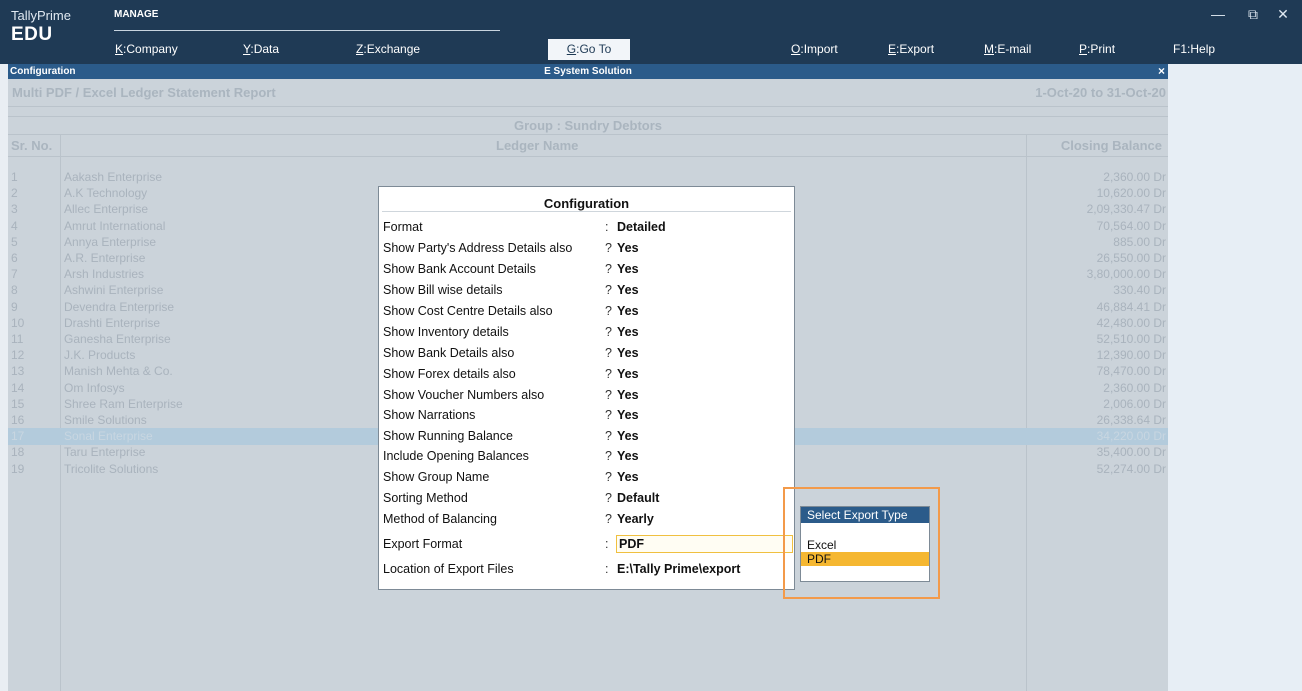 The width and height of the screenshot is (1302, 691). Describe the element at coordinates (588, 436) in the screenshot. I see `config-row: Show Running Balance? Yes` at that location.